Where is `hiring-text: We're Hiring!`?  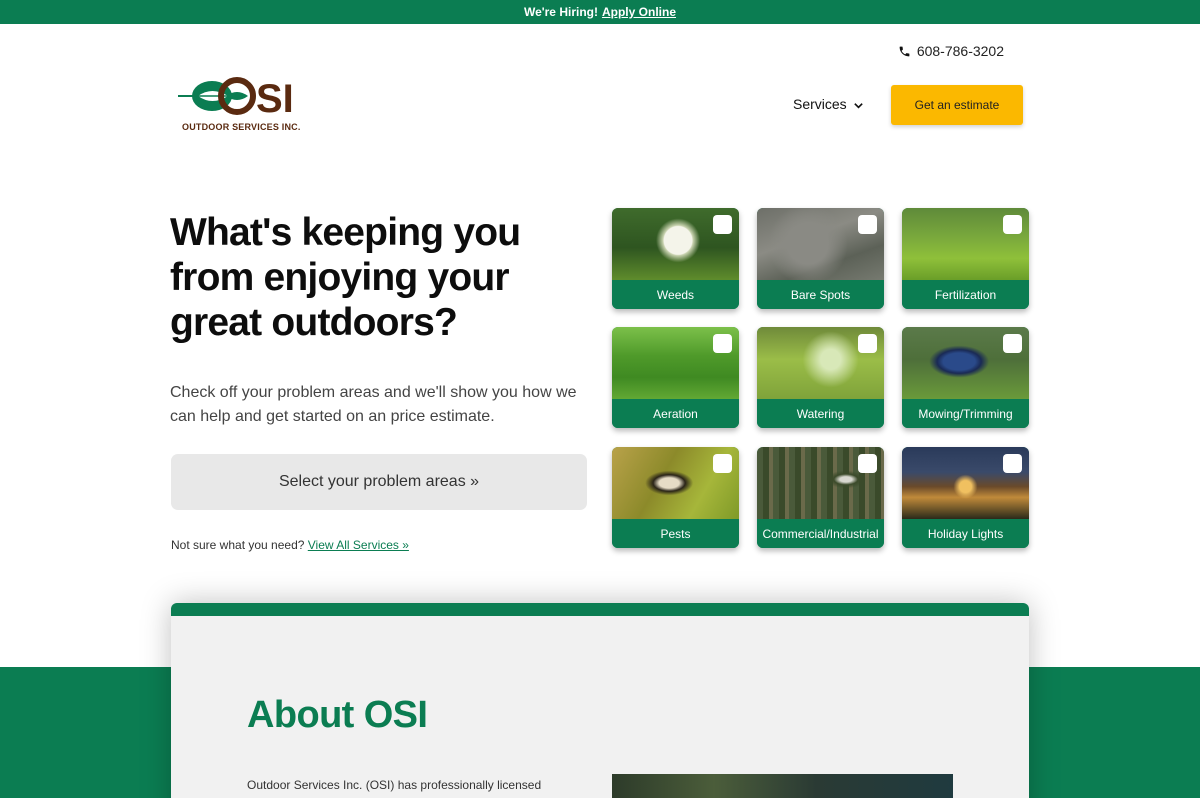
hiring-text: We're Hiring! is located at coordinates (561, 12).